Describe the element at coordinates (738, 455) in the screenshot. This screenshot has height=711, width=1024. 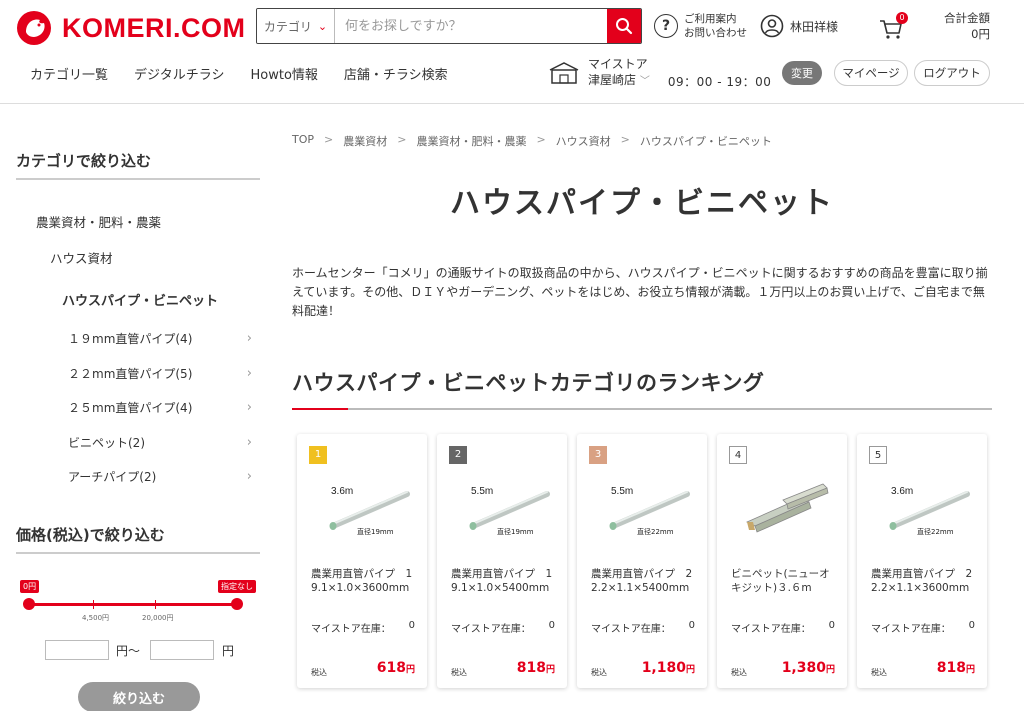
I see `rank-badge: 4` at that location.